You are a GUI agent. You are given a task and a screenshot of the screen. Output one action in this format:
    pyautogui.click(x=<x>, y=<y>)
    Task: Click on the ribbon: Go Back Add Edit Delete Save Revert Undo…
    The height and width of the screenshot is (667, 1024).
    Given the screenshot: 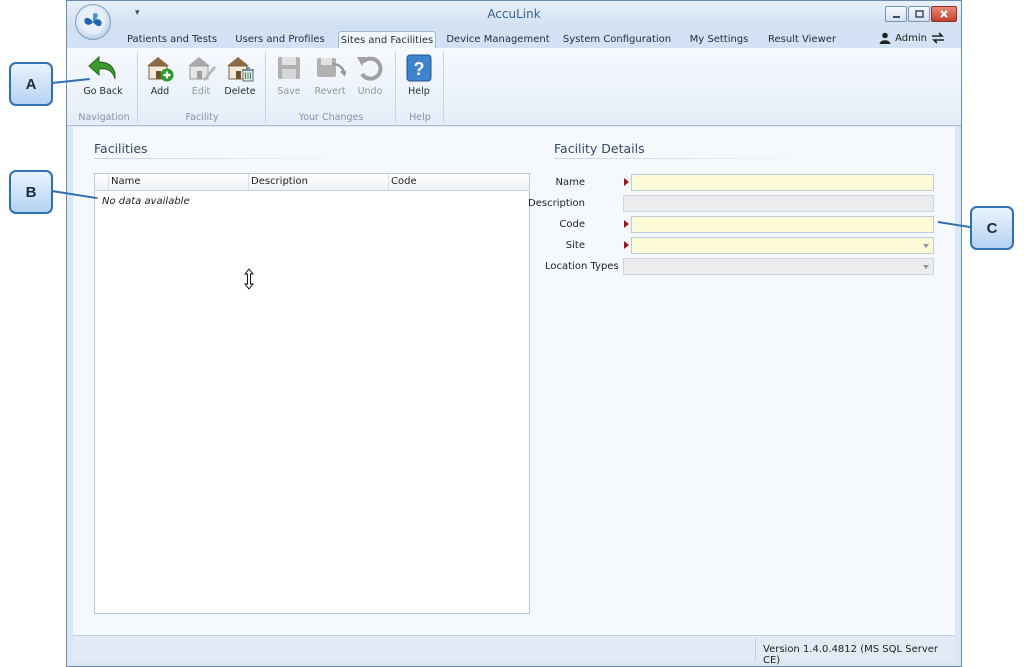 What is the action you would take?
    pyautogui.click(x=514, y=87)
    